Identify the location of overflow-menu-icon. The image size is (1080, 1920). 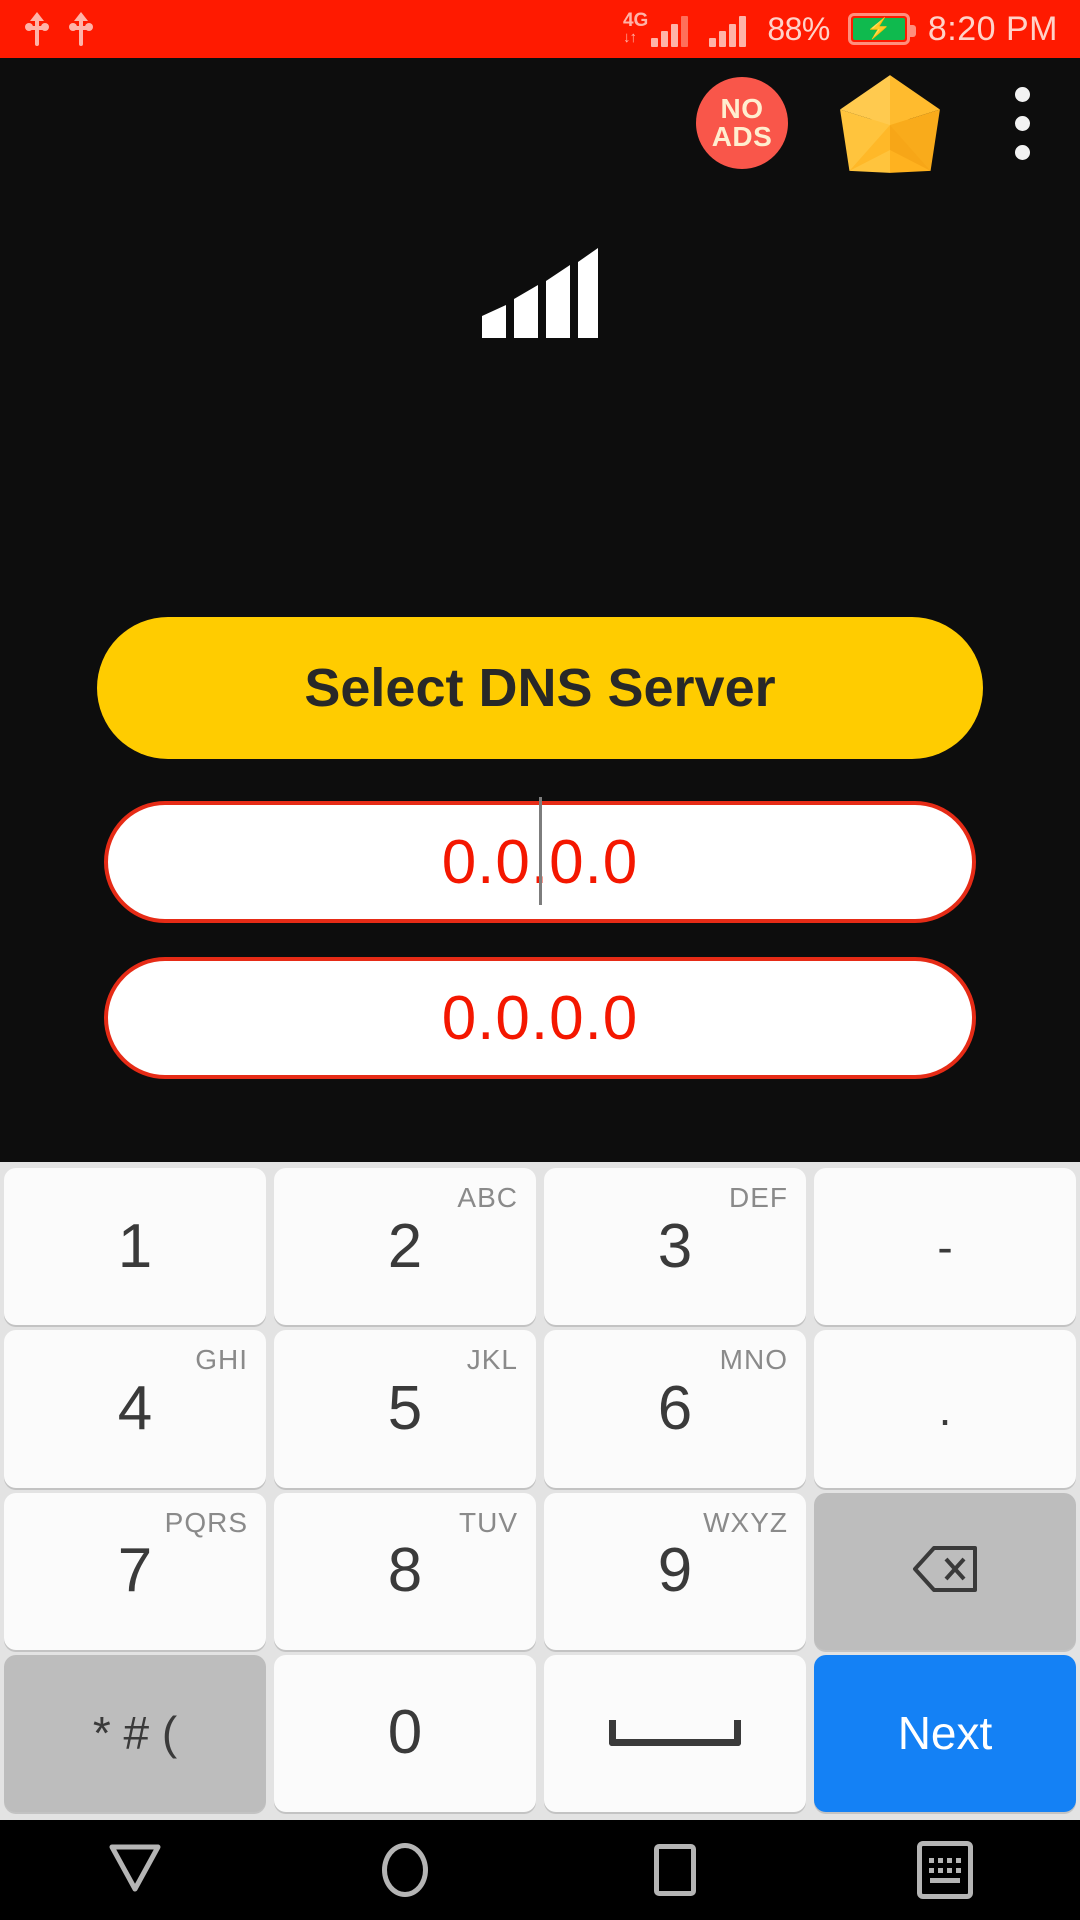
(1022, 123).